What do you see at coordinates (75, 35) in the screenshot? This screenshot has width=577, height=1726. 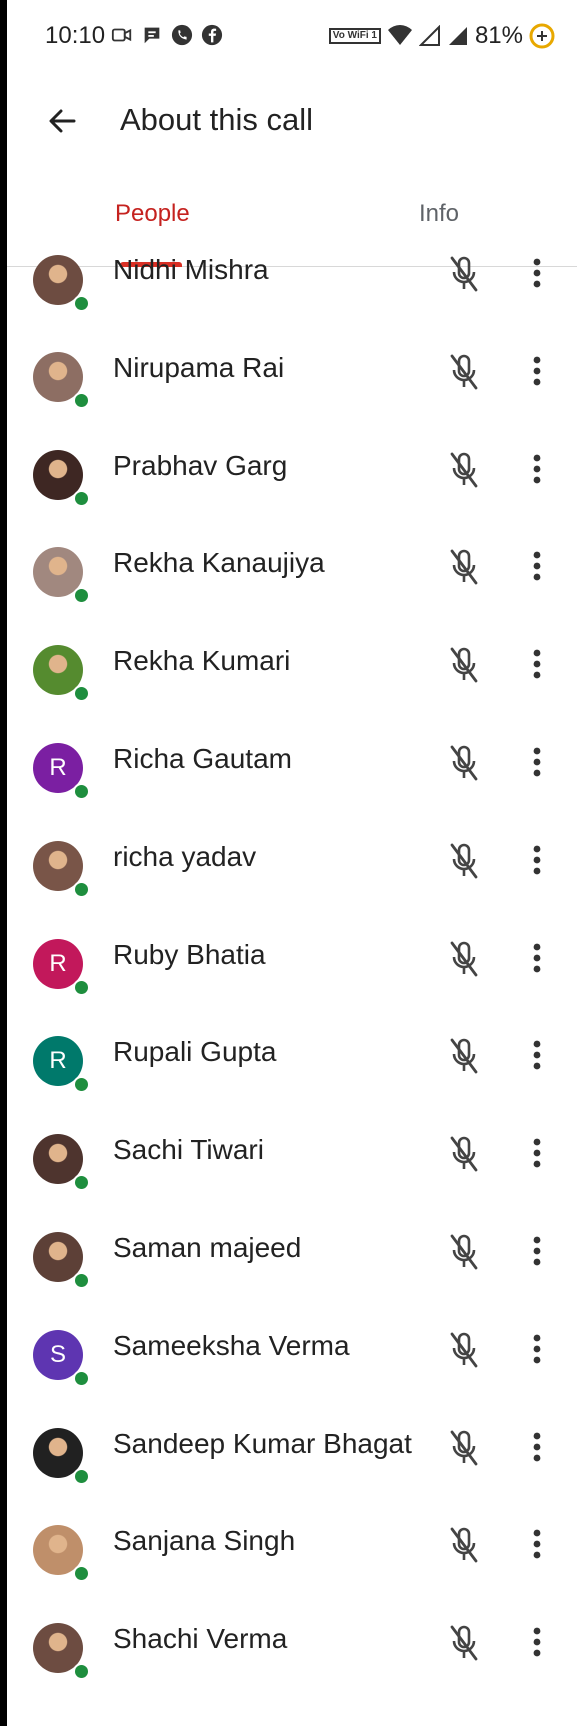 I see `status-time: 10:10` at bounding box center [75, 35].